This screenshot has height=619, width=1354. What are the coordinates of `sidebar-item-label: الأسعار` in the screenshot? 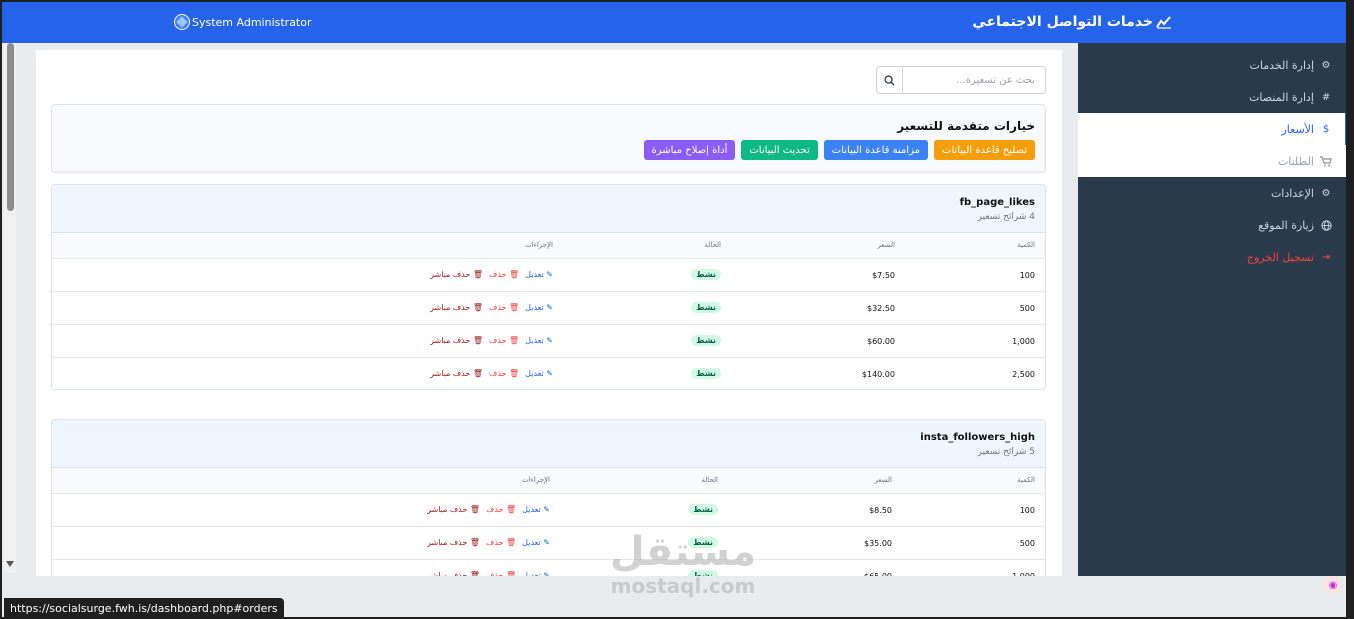 It's located at (1297, 129).